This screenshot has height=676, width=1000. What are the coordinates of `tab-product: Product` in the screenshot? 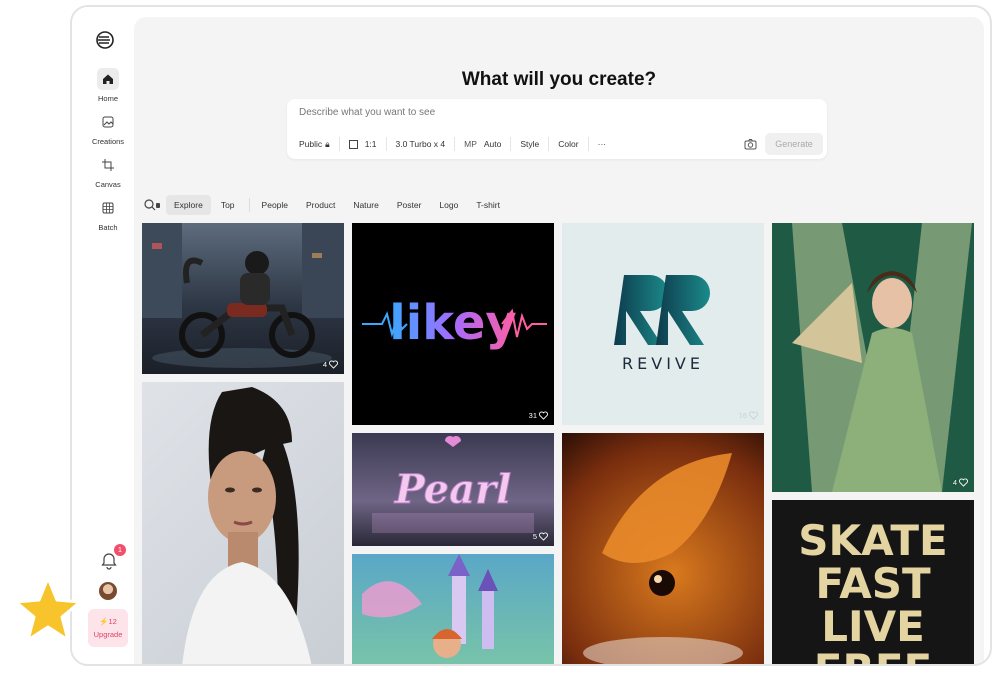 It's located at (320, 205).